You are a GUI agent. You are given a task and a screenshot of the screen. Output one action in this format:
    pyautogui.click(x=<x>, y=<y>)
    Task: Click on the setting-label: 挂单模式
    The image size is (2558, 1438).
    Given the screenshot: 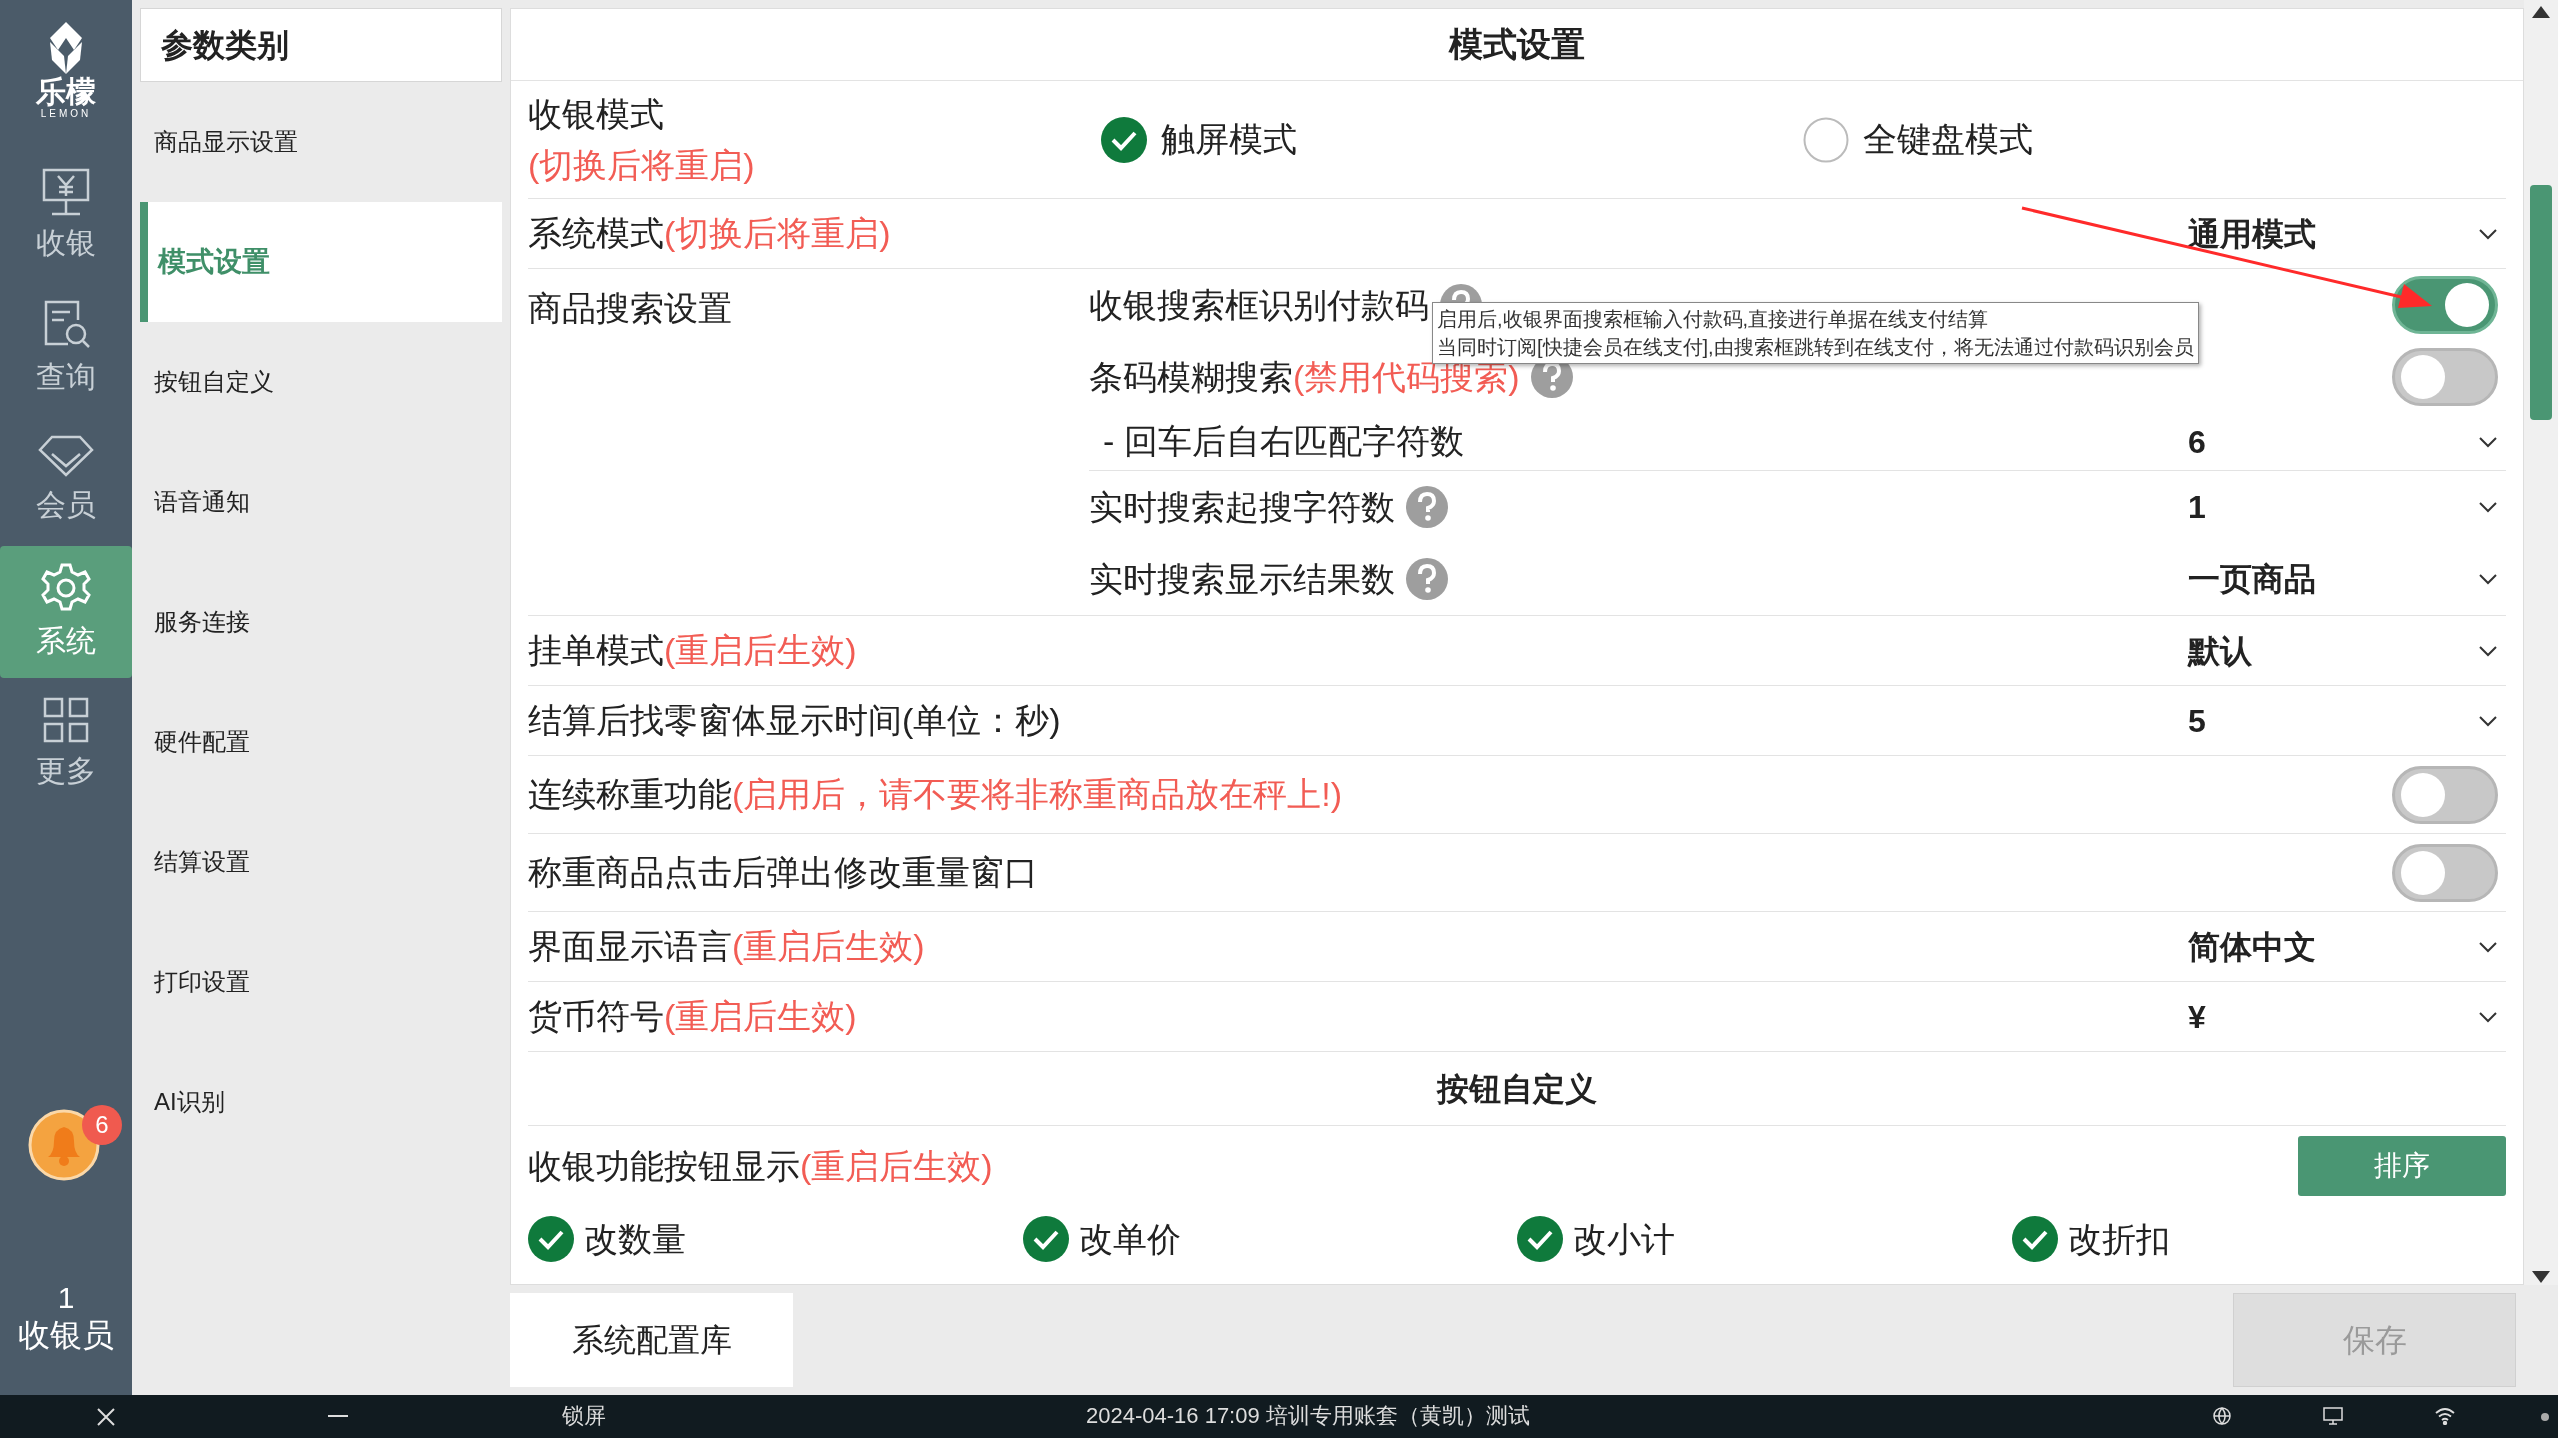 What is the action you would take?
    pyautogui.click(x=596, y=650)
    